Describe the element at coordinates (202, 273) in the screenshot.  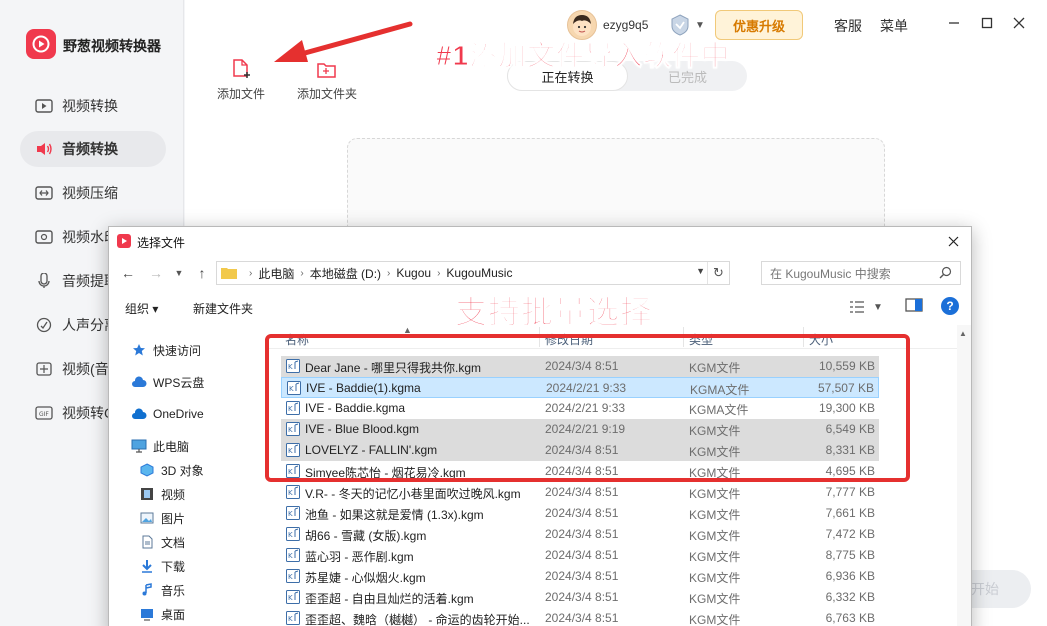
I see `up-arrow-icon: ↑` at that location.